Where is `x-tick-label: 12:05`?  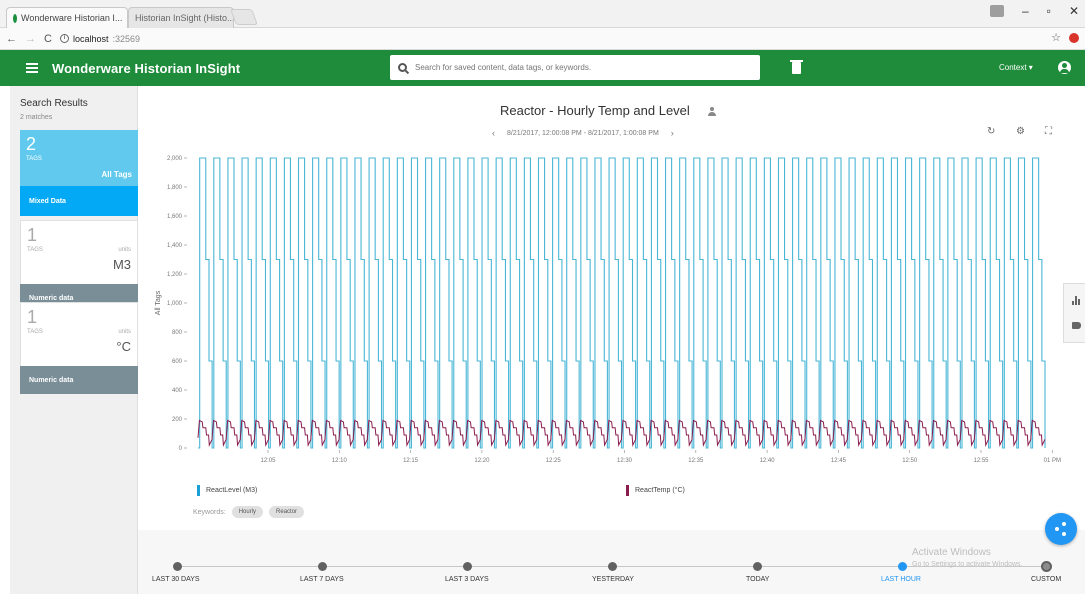 x-tick-label: 12:05 is located at coordinates (268, 461).